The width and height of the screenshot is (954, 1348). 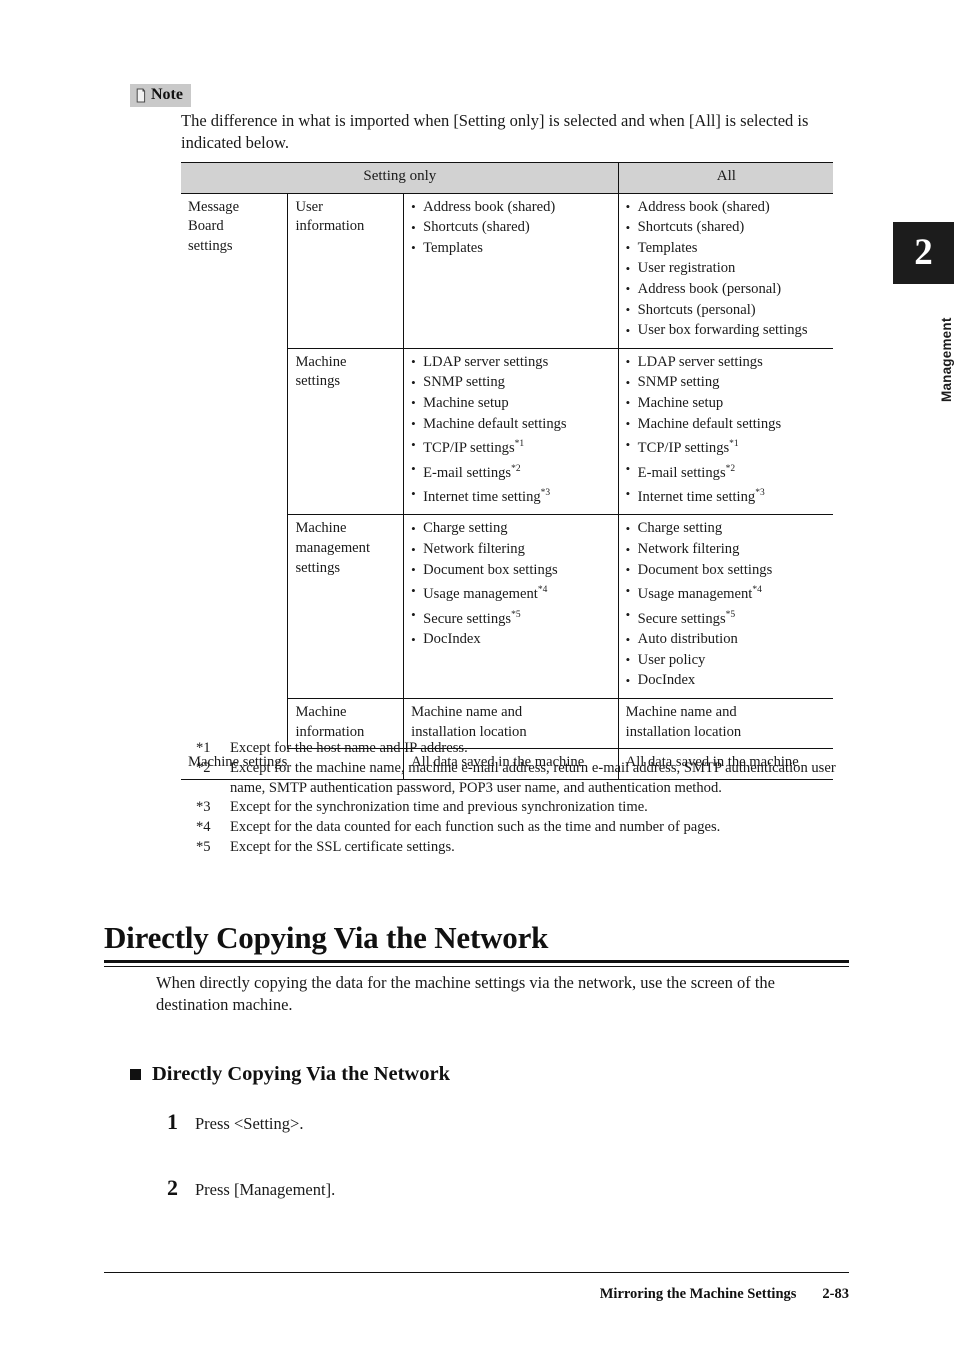 I want to click on subsection-heading: Directly Copying Via the Network, so click(x=290, y=1074).